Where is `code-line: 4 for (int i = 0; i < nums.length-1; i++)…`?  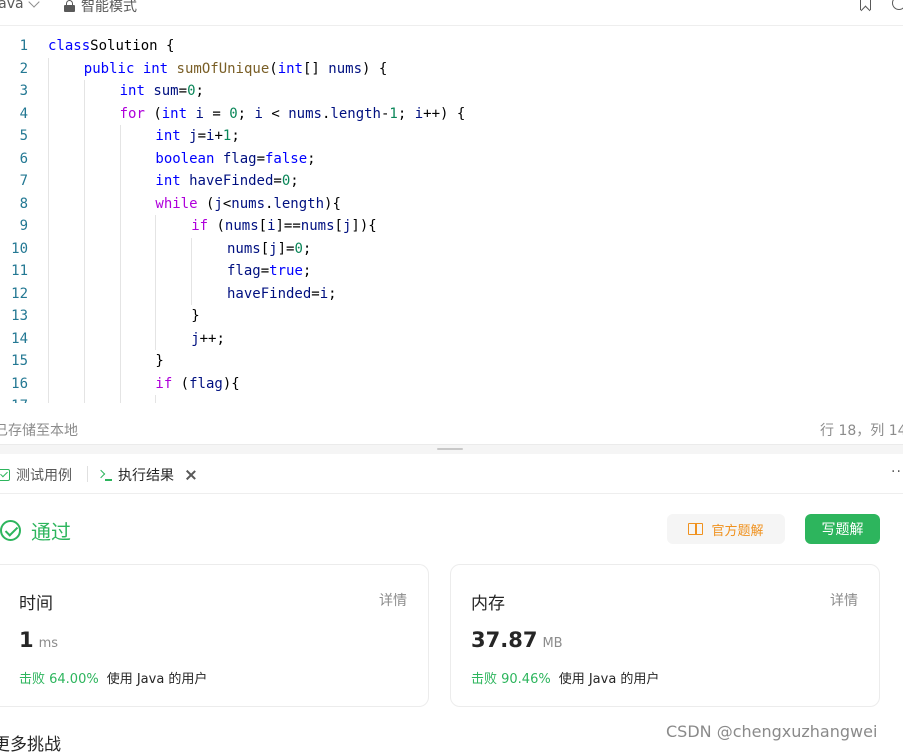
code-line: 4 for (int i = 0; i < nums.length-1; i++)… is located at coordinates (451, 113).